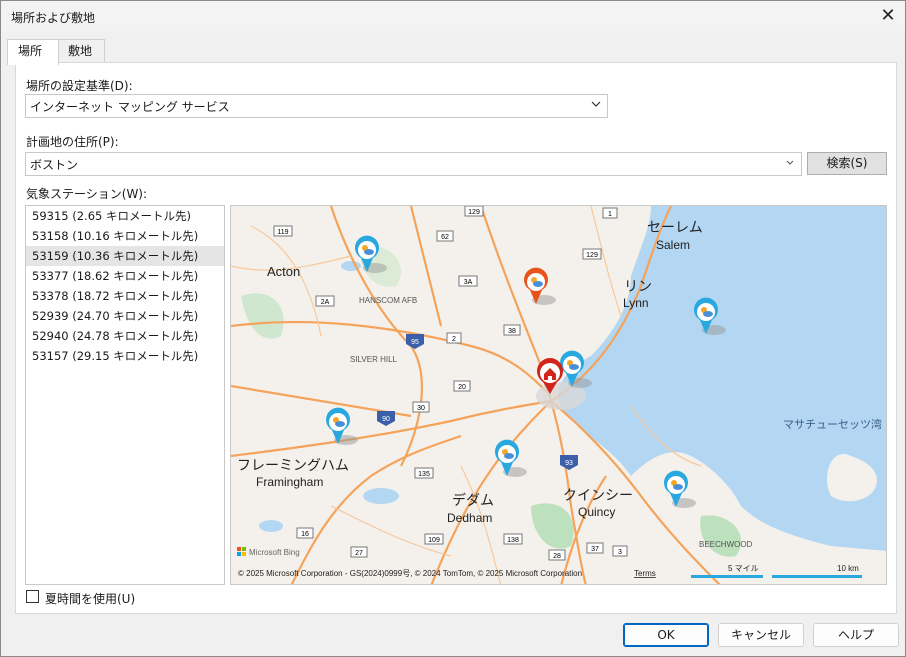 This screenshot has height=657, width=906. What do you see at coordinates (462, 387) in the screenshot?
I see `route-shield-label: 20` at bounding box center [462, 387].